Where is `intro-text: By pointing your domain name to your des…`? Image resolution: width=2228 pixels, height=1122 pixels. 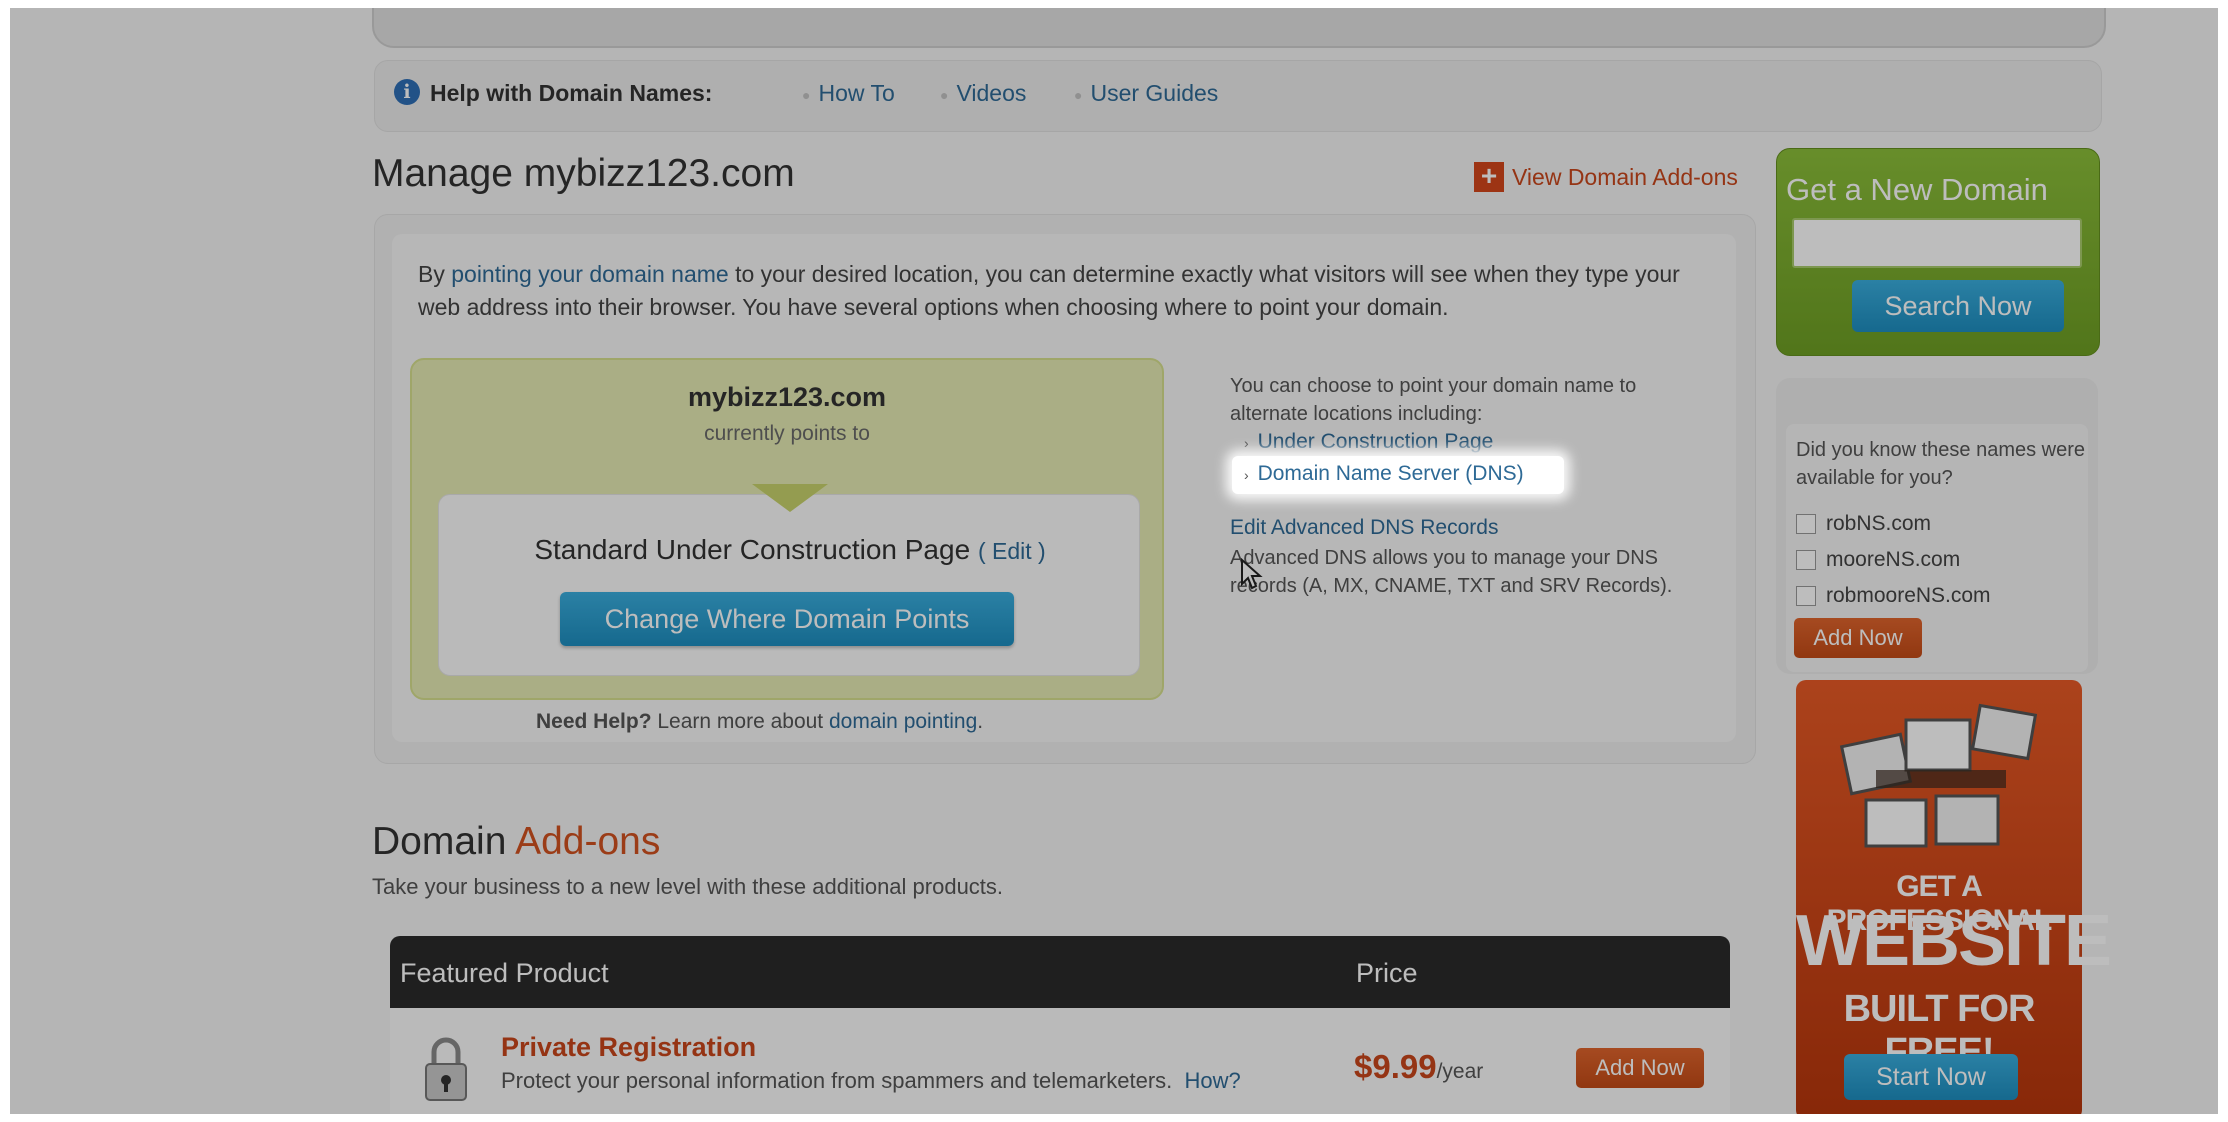
intro-text: By pointing your domain name to your des… is located at coordinates (1068, 291).